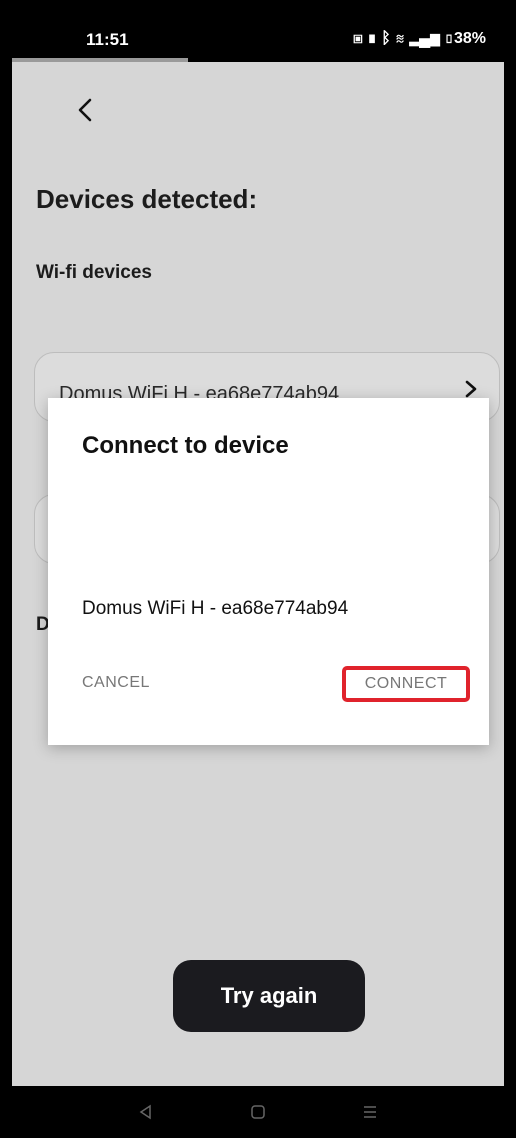 The width and height of the screenshot is (516, 1138). Describe the element at coordinates (107, 39) in the screenshot. I see `status-time: 11:51` at that location.